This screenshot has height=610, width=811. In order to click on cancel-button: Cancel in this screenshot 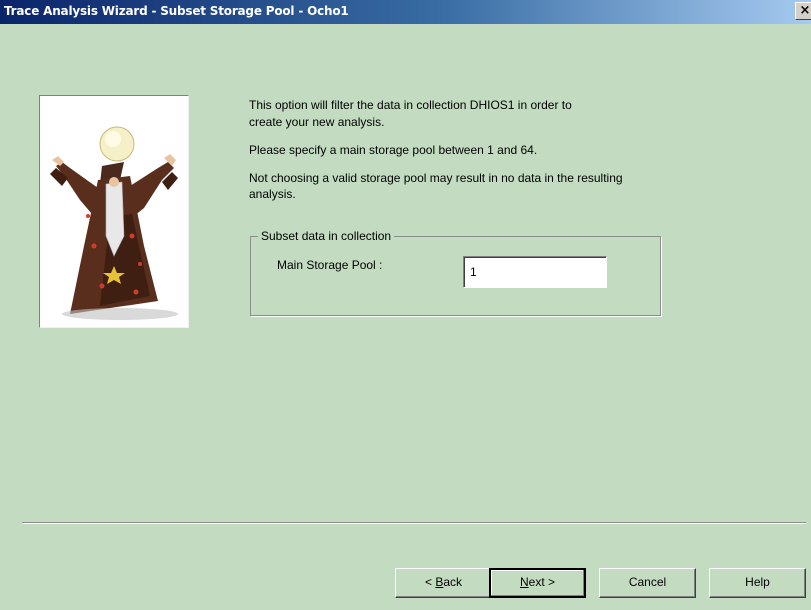, I will do `click(647, 583)`.